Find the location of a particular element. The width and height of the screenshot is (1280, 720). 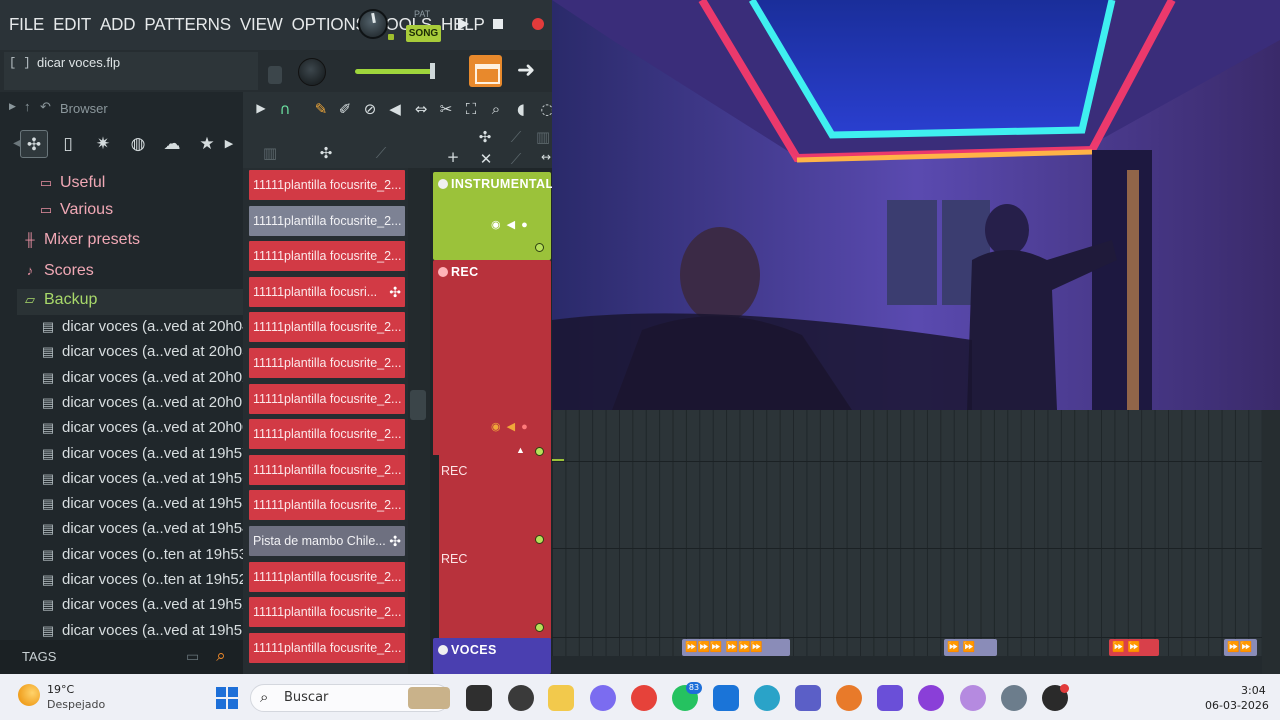

backup-file-item: ▤ dicar voces (a..ved at 19h52) is located at coordinates (141, 608).